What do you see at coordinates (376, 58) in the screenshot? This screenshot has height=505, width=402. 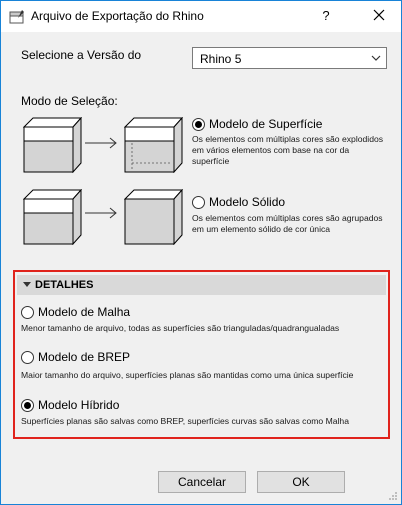 I see `chevron-down-icon` at bounding box center [376, 58].